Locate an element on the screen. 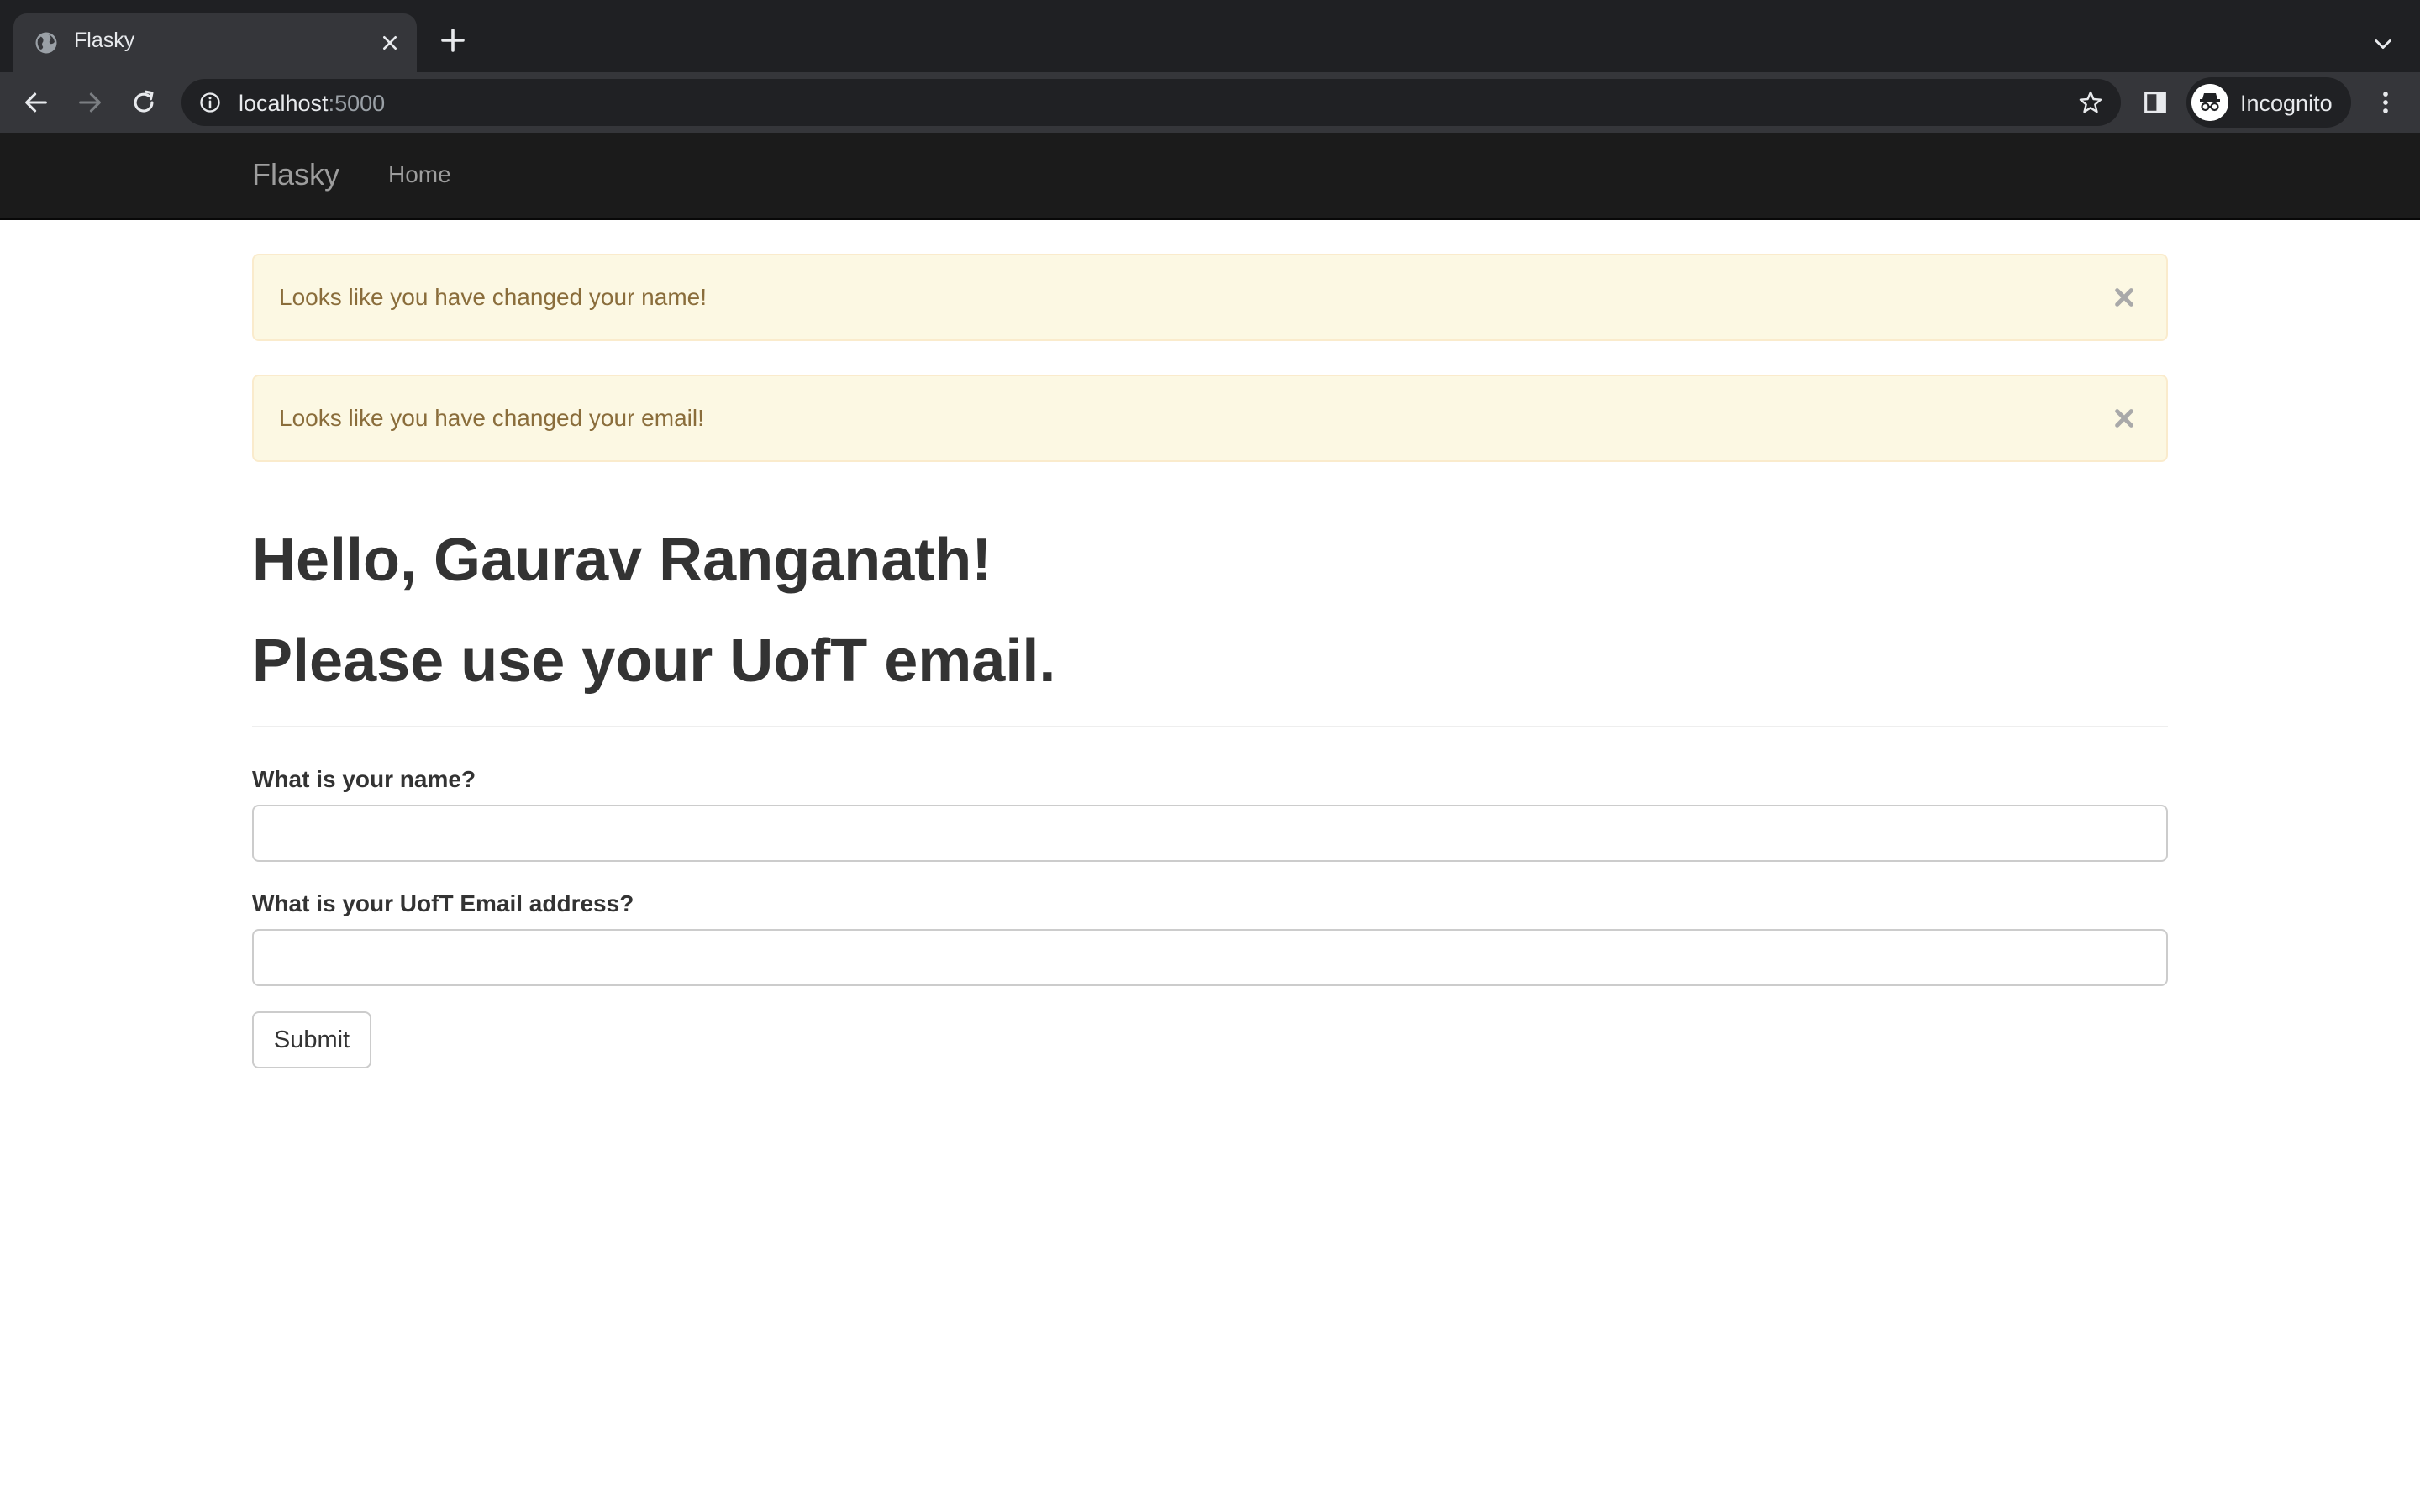 Image resolution: width=2420 pixels, height=1512 pixels. browser-toolbar: localhost:5000 Incognito is located at coordinates (1210, 102).